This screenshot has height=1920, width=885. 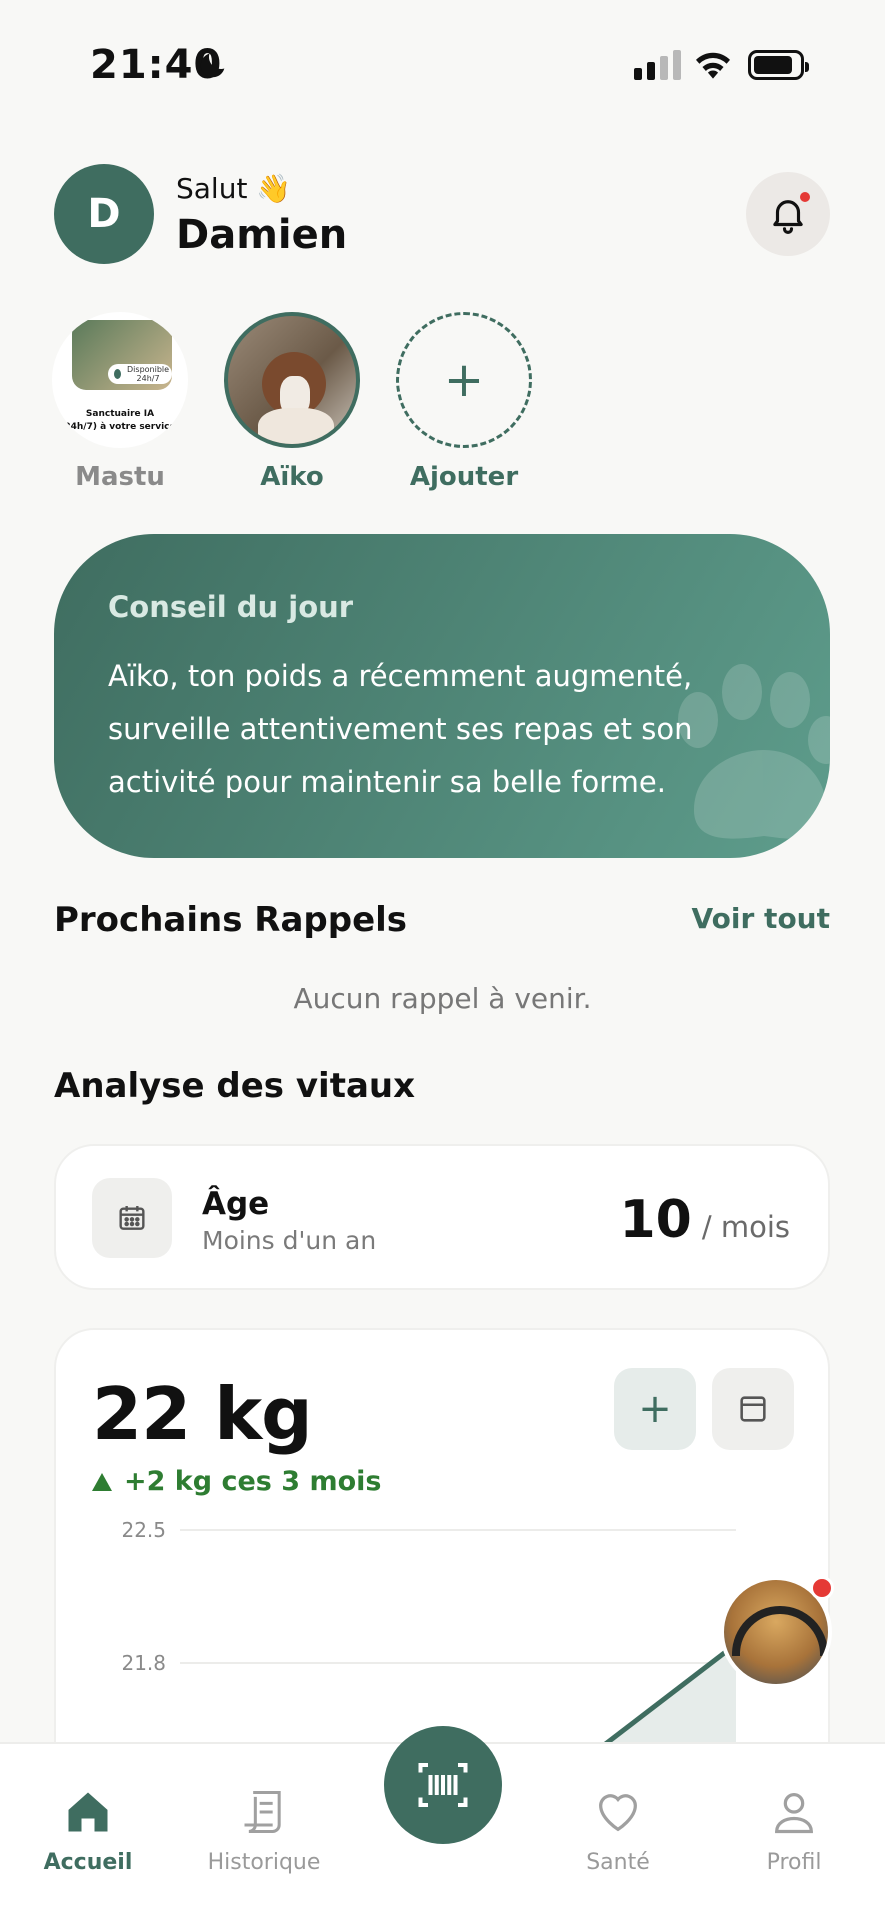 What do you see at coordinates (745, 1227) in the screenshot?
I see `age-unit: / mois` at bounding box center [745, 1227].